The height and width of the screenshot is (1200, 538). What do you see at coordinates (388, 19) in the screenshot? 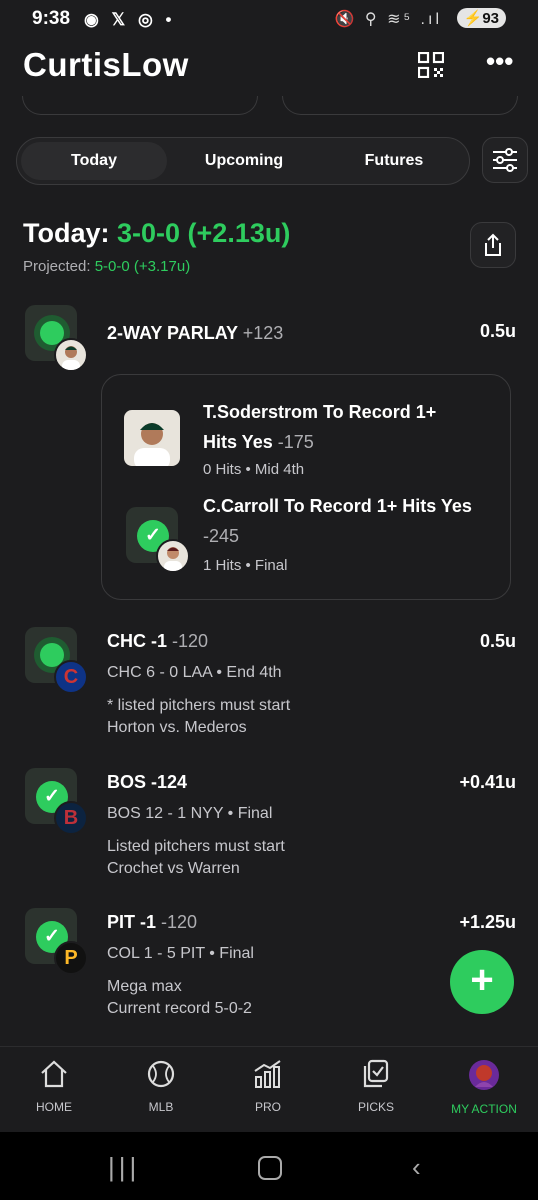
I see `system-icons: 🔇 ⚲ ≋⁵ .ıl` at bounding box center [388, 19].